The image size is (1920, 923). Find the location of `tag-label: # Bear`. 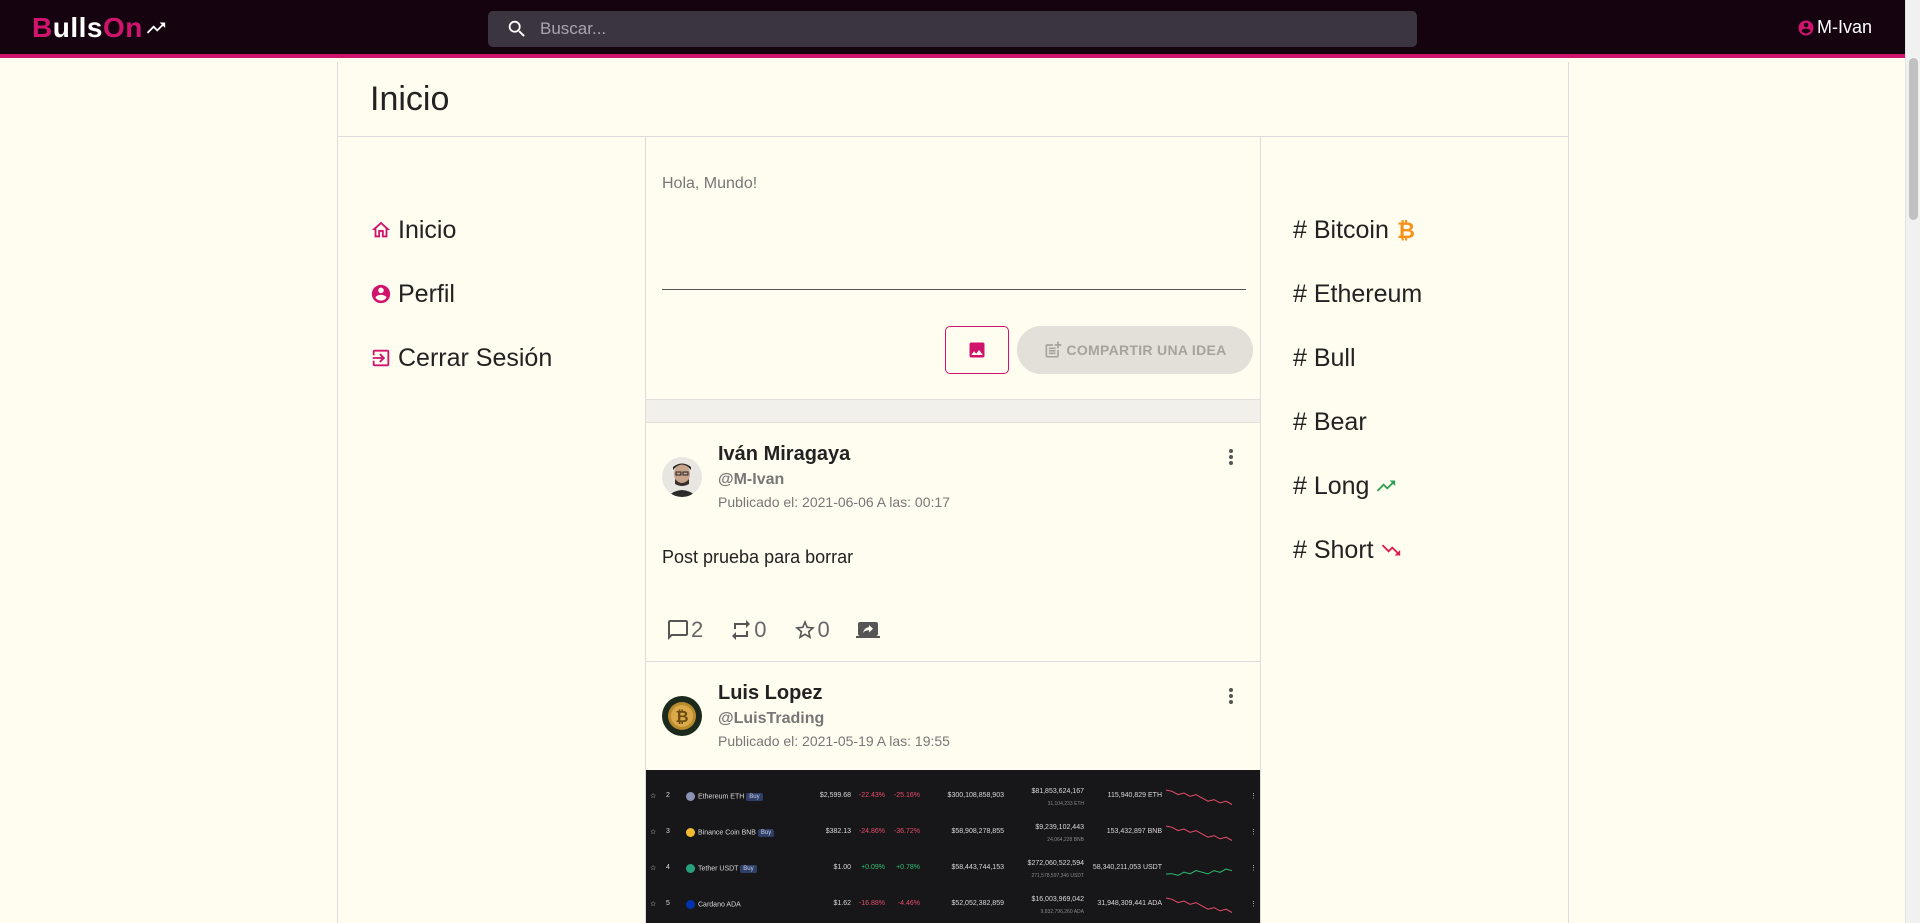

tag-label: # Bear is located at coordinates (1330, 421).